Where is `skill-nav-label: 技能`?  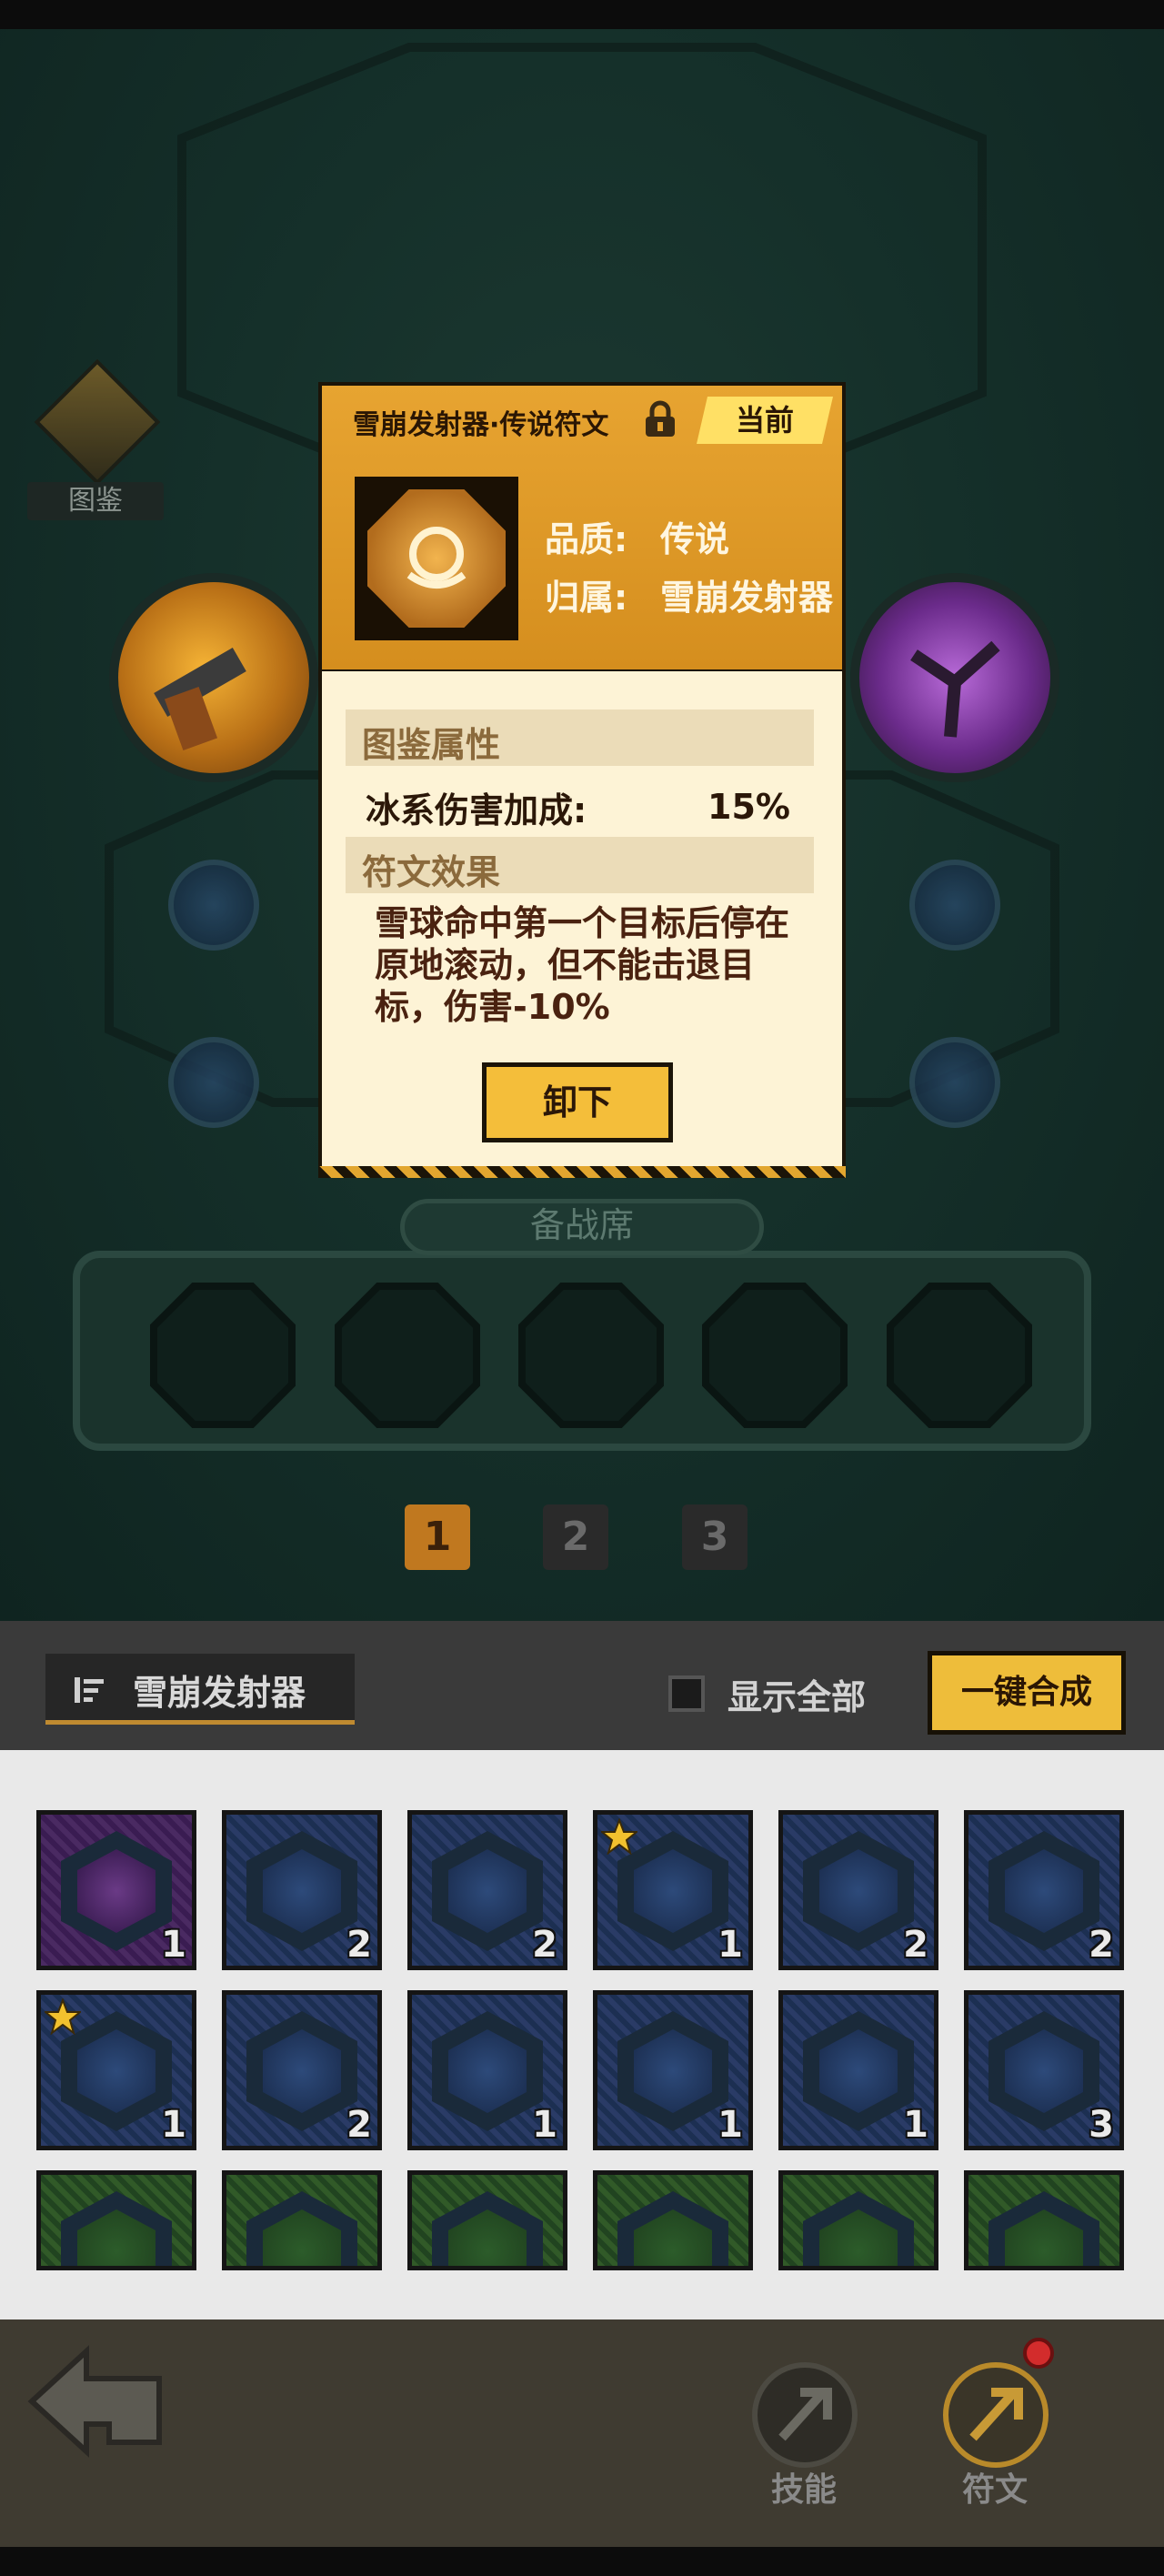 skill-nav-label: 技能 is located at coordinates (805, 2490).